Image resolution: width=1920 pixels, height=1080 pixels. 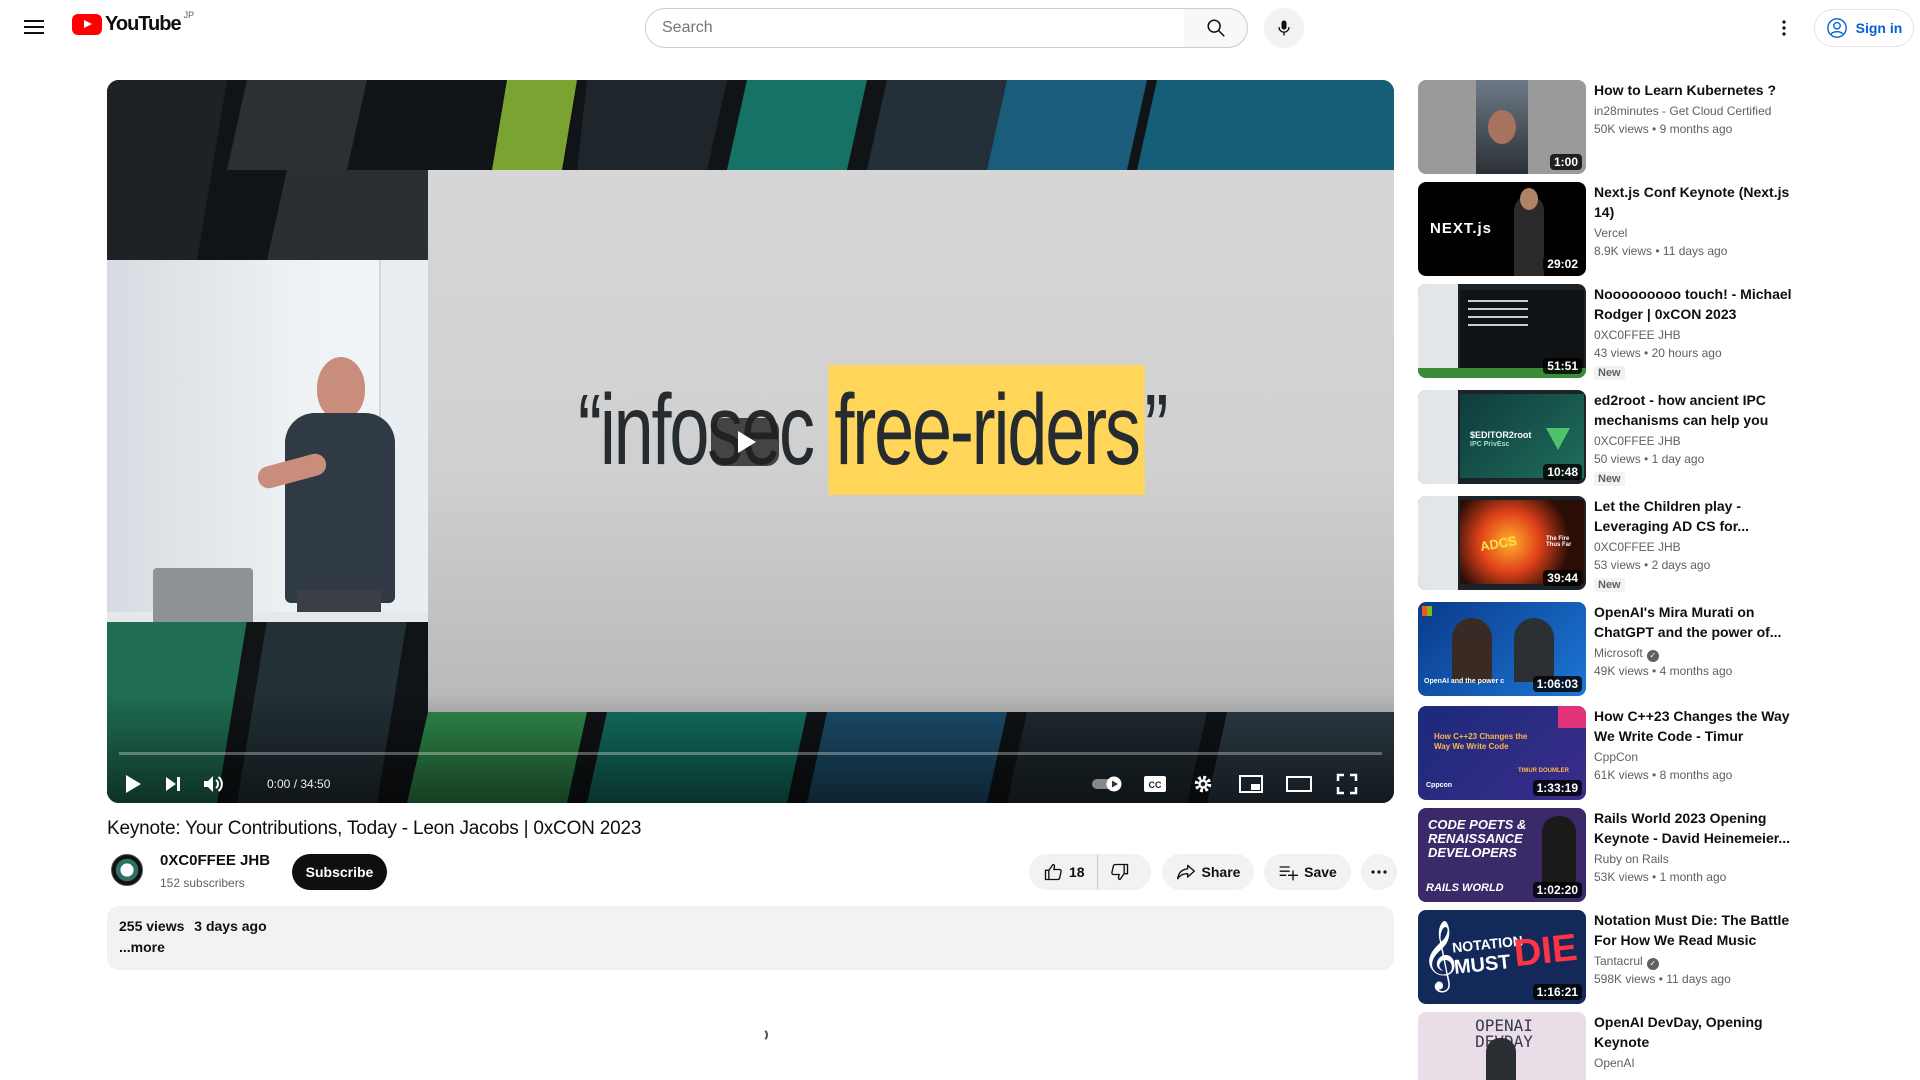 What do you see at coordinates (1662, 979) in the screenshot?
I see `related-video-meta: 598K views • 11 days ago` at bounding box center [1662, 979].